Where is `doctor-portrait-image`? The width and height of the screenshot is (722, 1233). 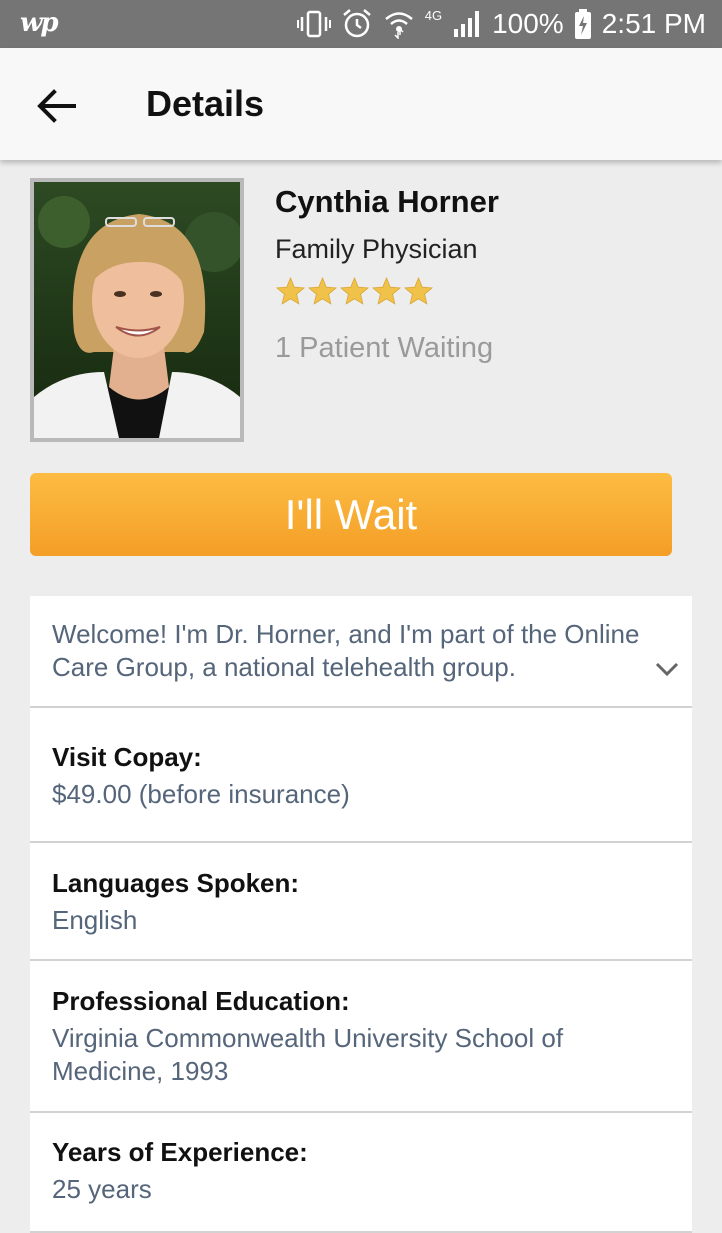 doctor-portrait-image is located at coordinates (139, 310).